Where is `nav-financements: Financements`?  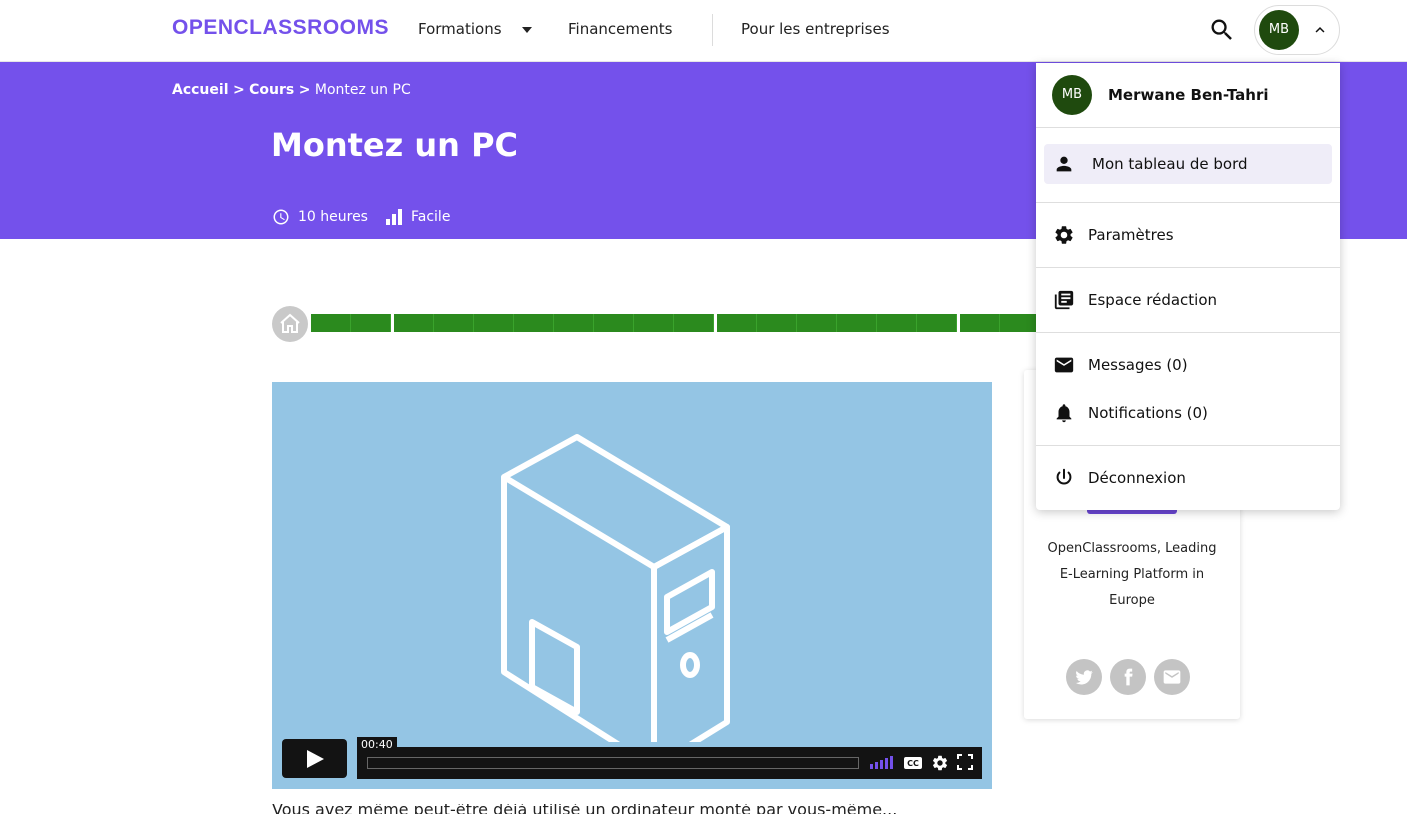
nav-financements: Financements is located at coordinates (620, 29).